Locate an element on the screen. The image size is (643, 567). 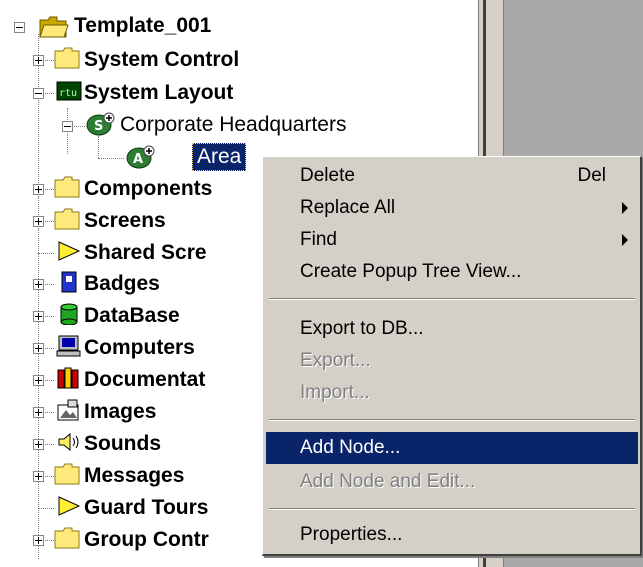
images-icon is located at coordinates (69, 411).